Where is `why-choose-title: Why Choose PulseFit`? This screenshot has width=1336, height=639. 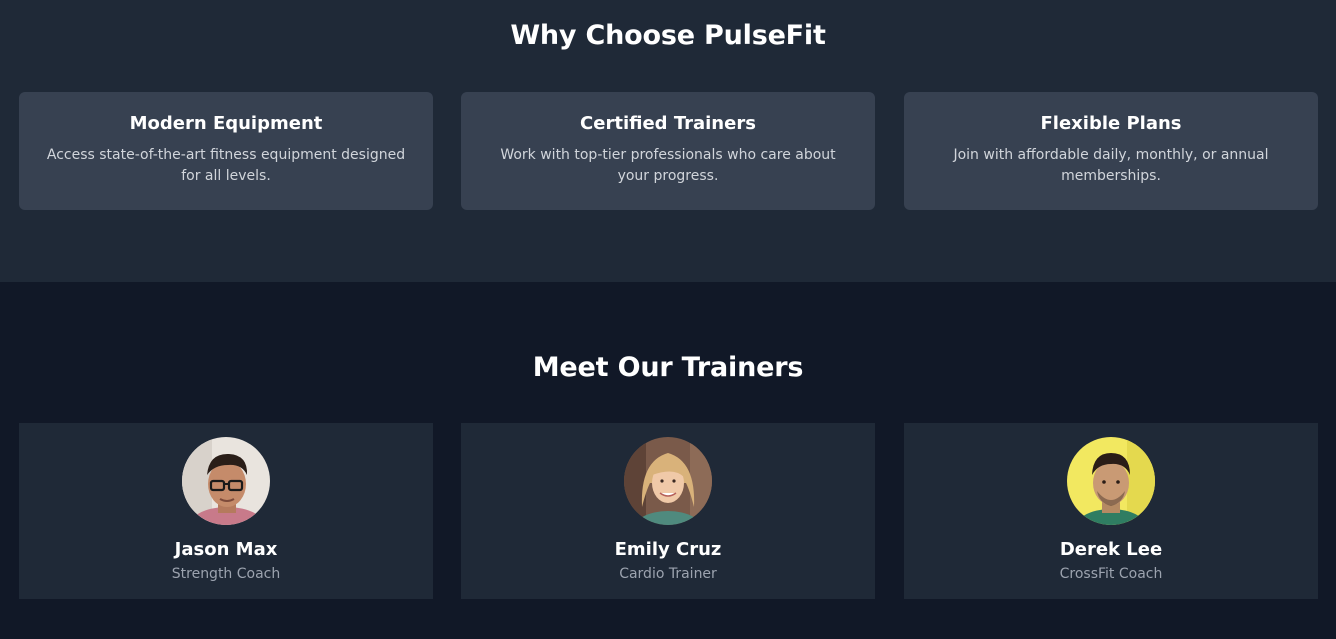 why-choose-title: Why Choose PulseFit is located at coordinates (668, 35).